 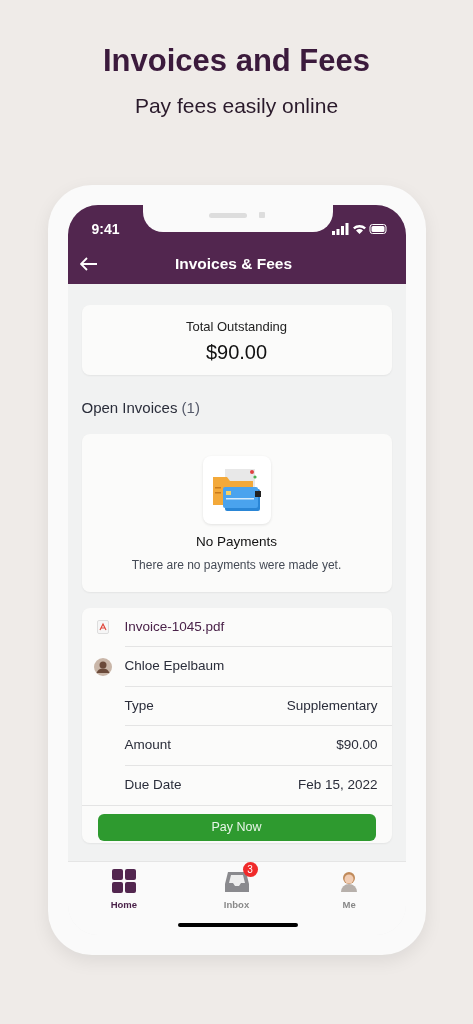 I want to click on detail-label: Due Date, so click(x=153, y=785).